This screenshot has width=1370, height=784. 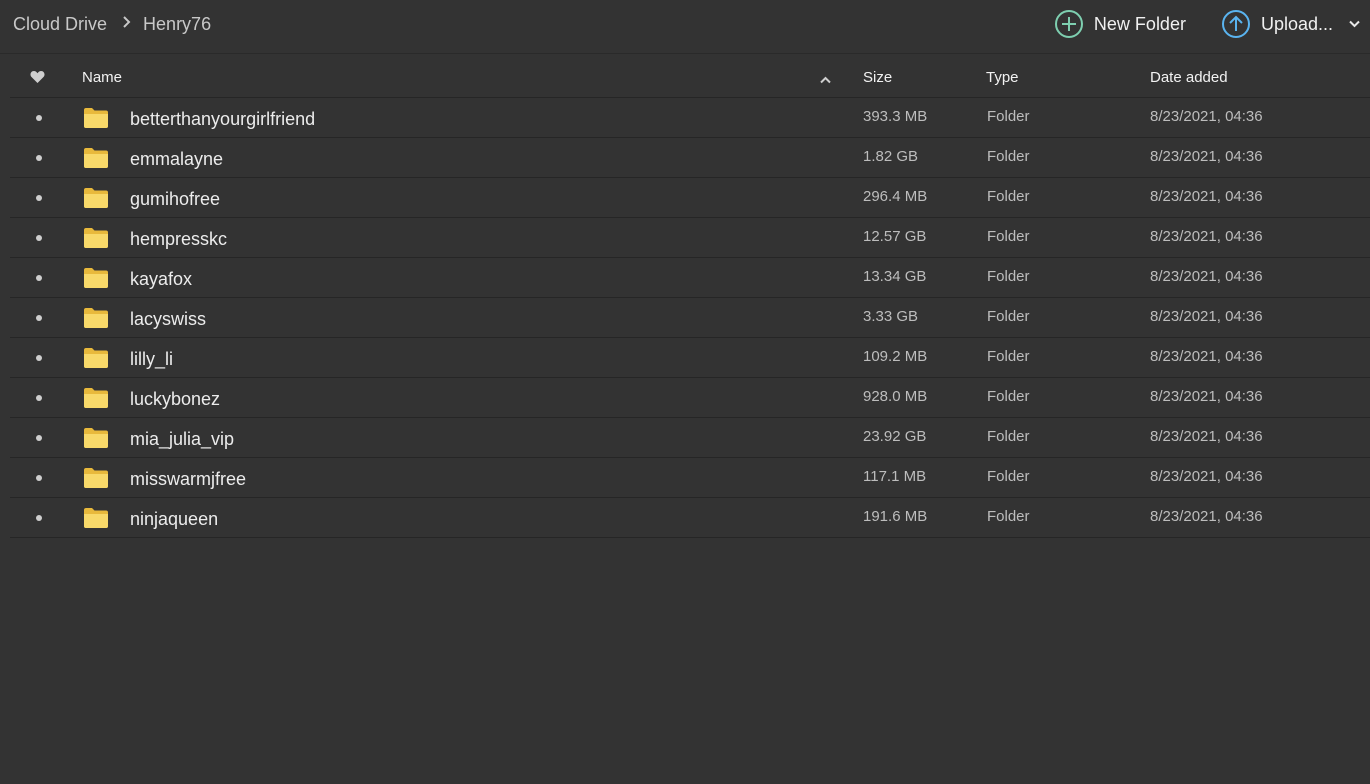 What do you see at coordinates (895, 196) in the screenshot?
I see `file-size: 296.4 MB` at bounding box center [895, 196].